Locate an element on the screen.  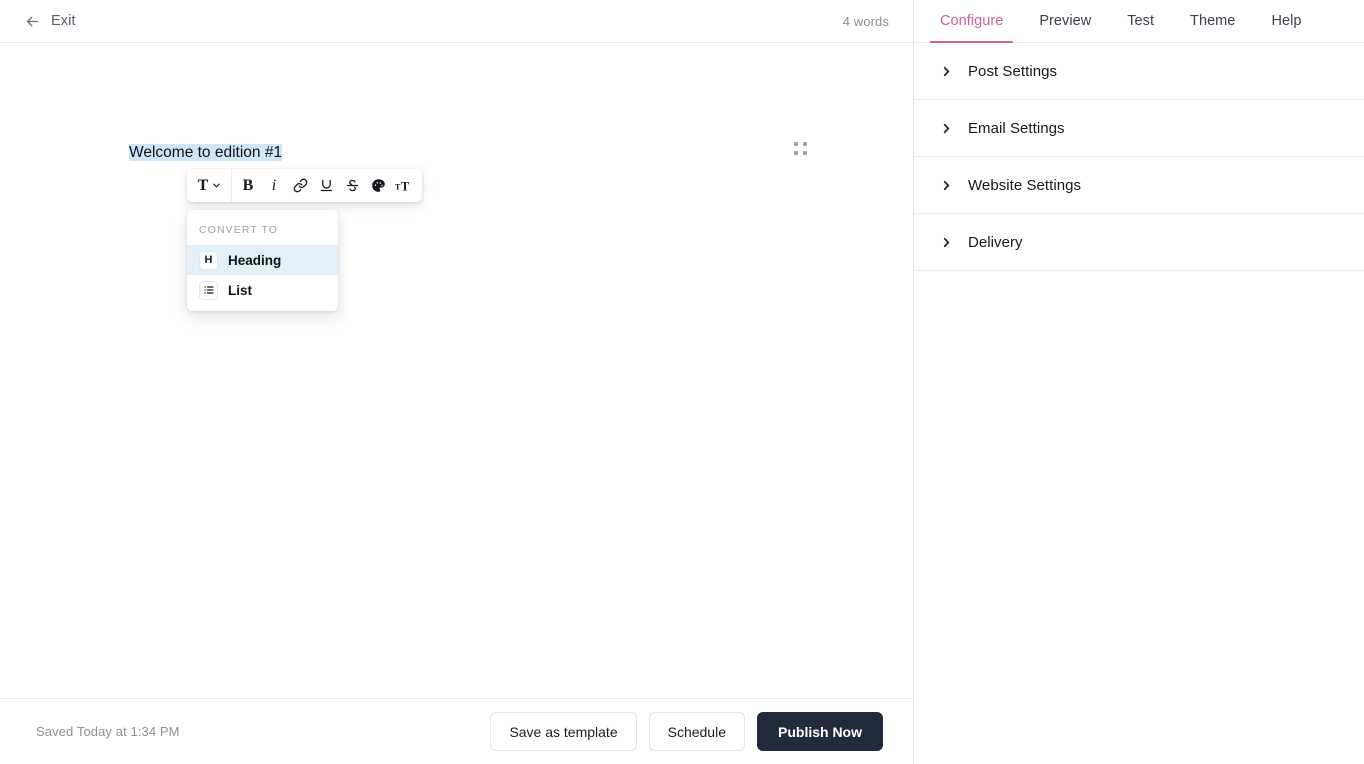
strikethrough-icon is located at coordinates (352, 185).